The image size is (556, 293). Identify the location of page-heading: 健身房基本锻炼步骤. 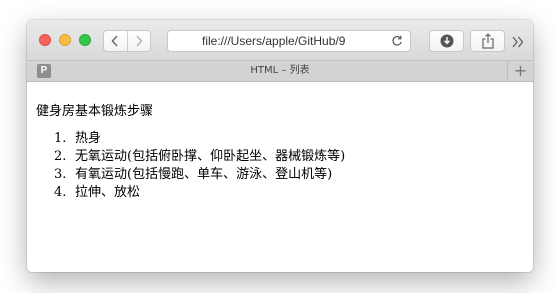
(95, 111).